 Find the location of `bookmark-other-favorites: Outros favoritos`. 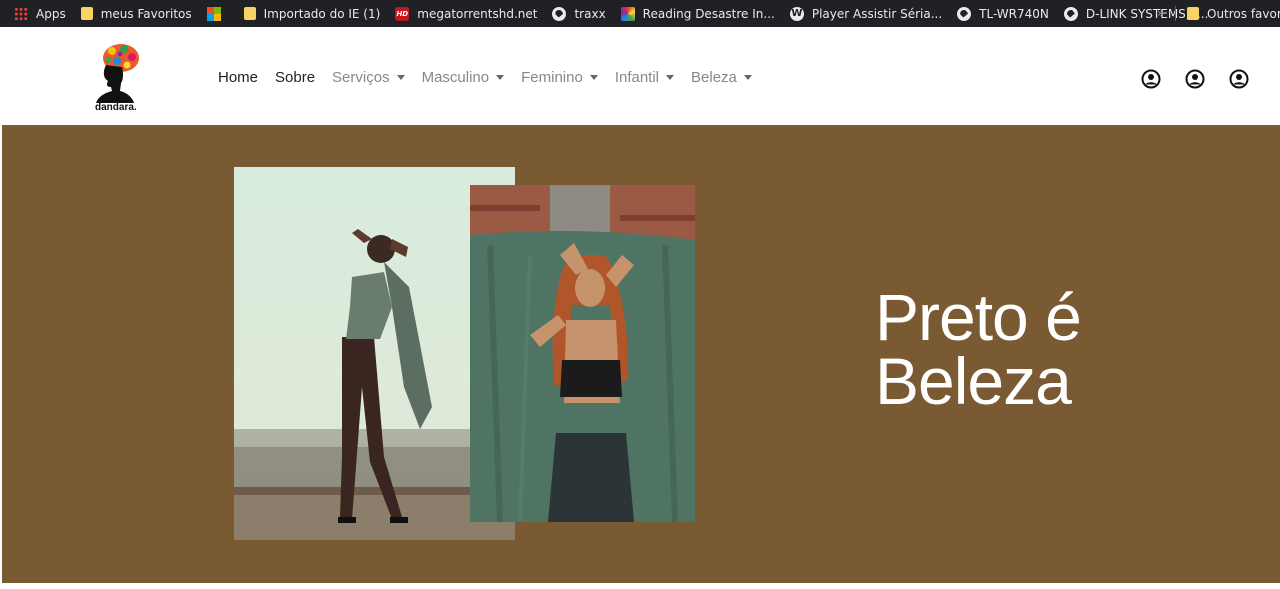

bookmark-other-favorites: Outros favoritos is located at coordinates (1233, 13).